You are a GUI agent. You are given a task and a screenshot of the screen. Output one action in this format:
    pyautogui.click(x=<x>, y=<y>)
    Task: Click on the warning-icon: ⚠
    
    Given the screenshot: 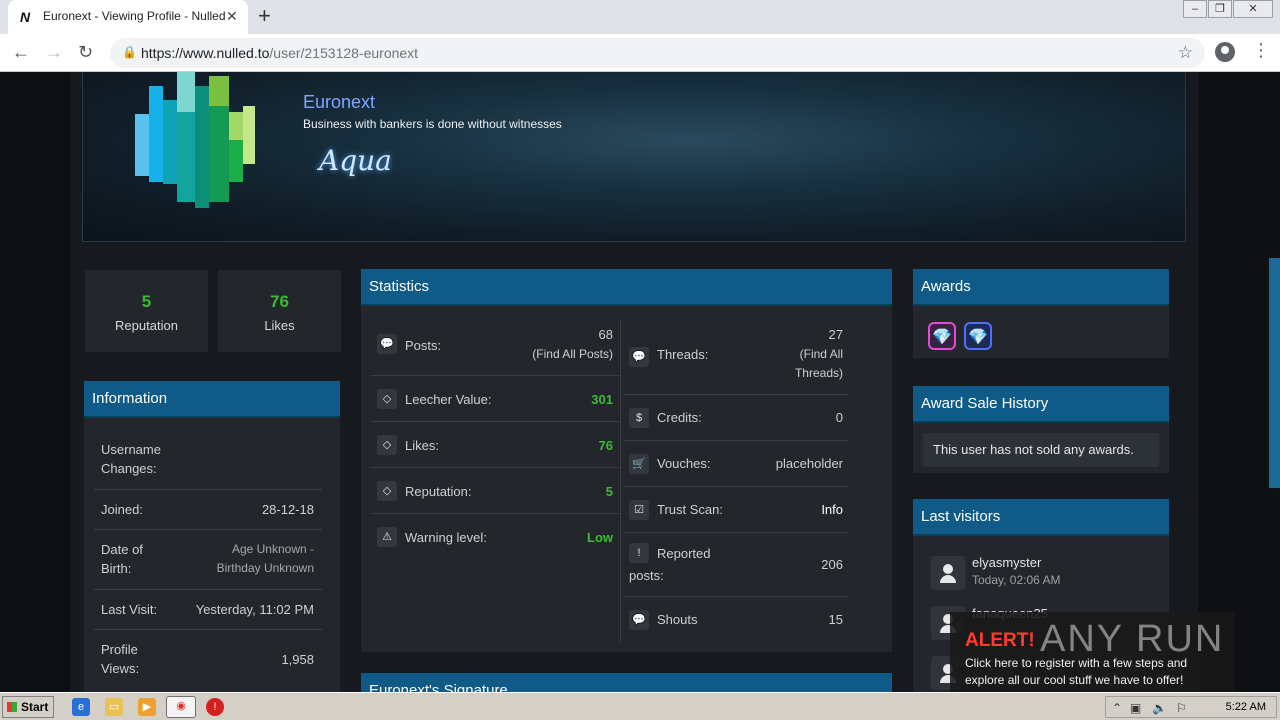 What is the action you would take?
    pyautogui.click(x=387, y=537)
    